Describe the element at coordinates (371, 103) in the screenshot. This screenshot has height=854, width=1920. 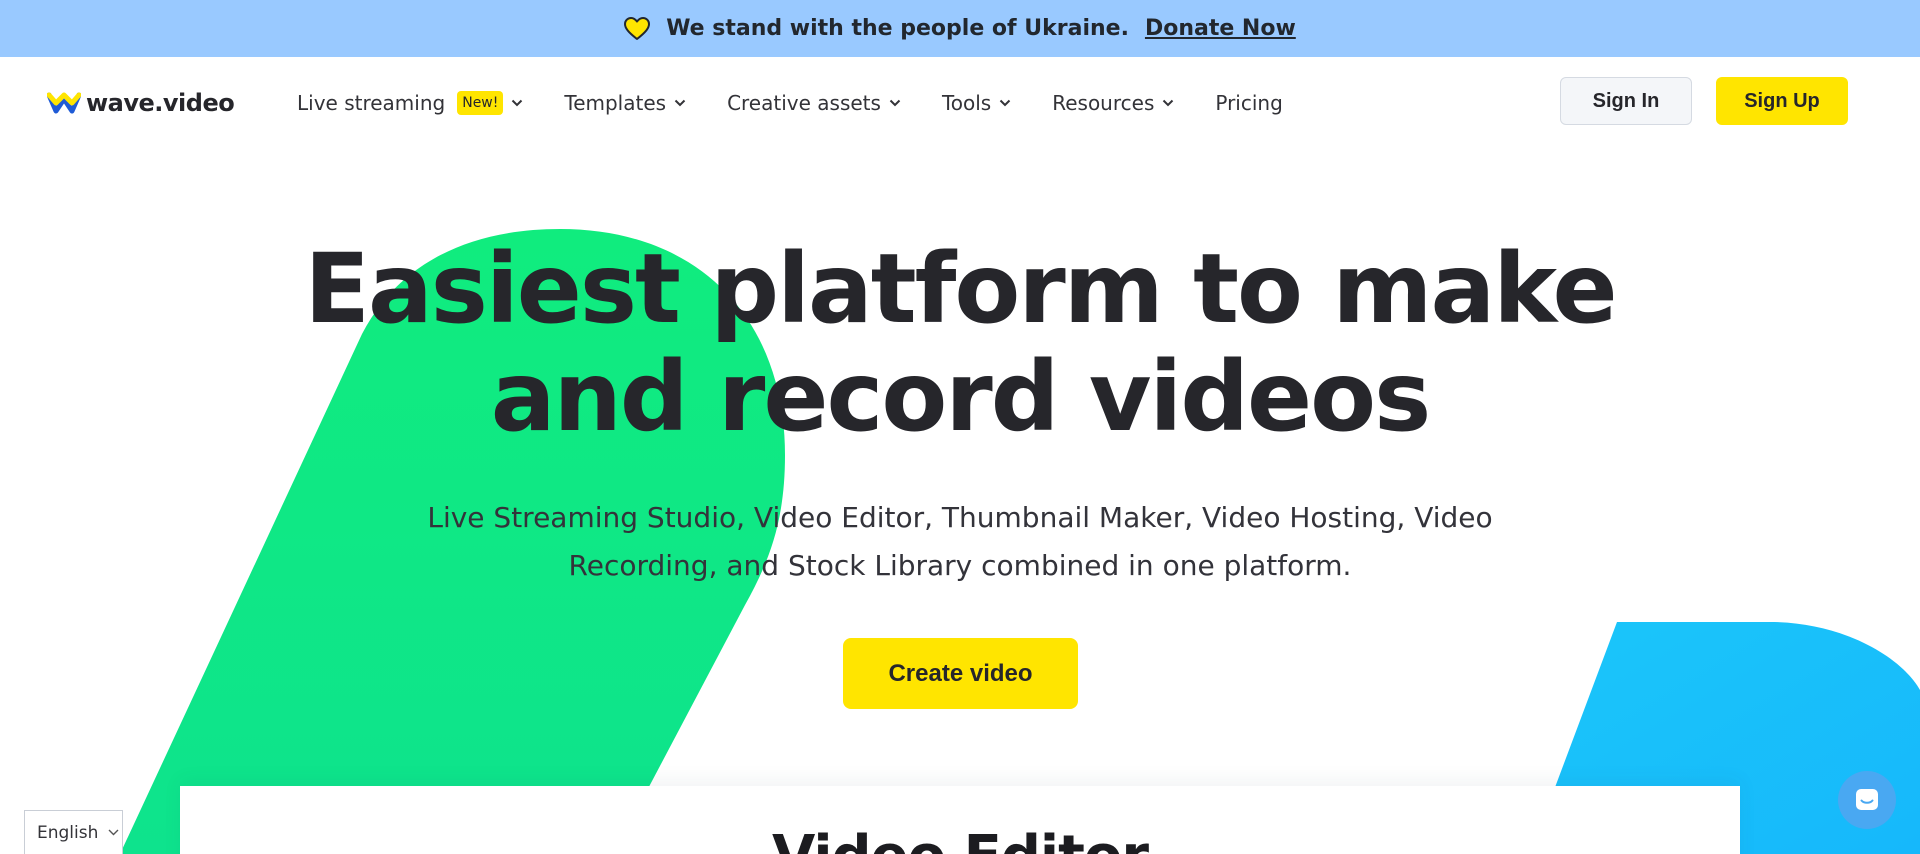
I see `nav-item-label: Live streaming` at that location.